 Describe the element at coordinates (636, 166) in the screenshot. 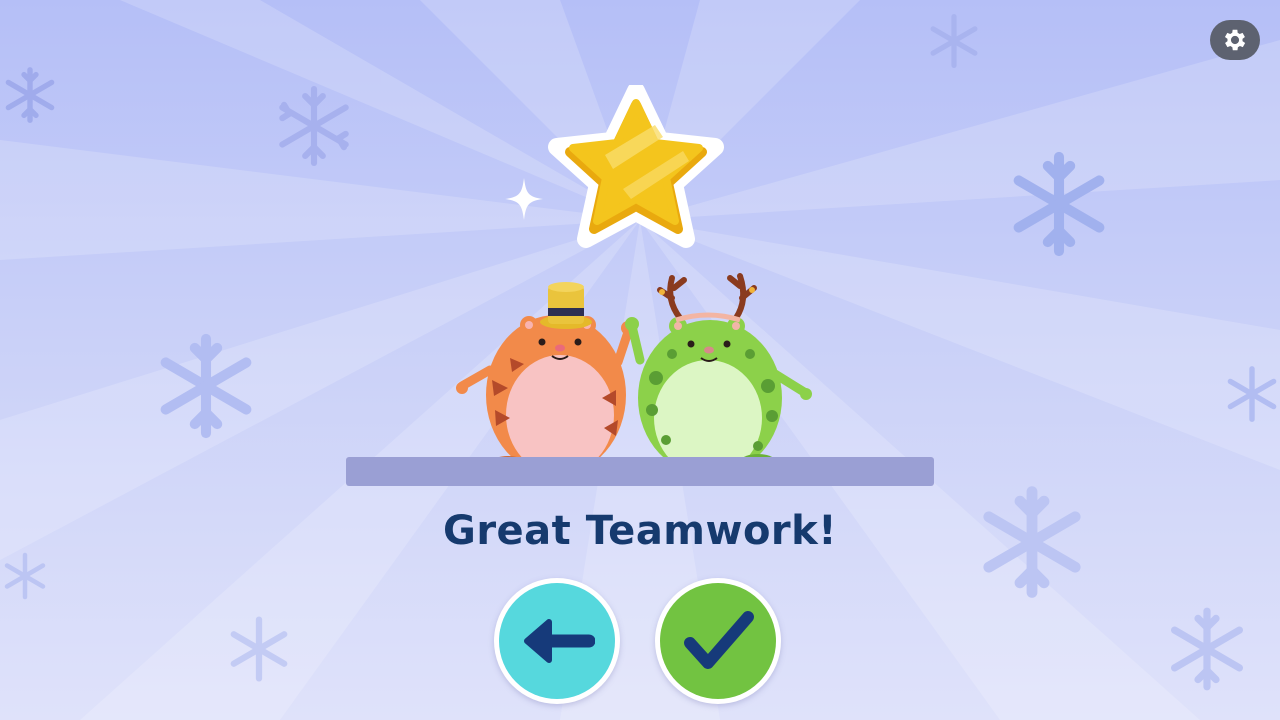

I see `gold-star-icon` at that location.